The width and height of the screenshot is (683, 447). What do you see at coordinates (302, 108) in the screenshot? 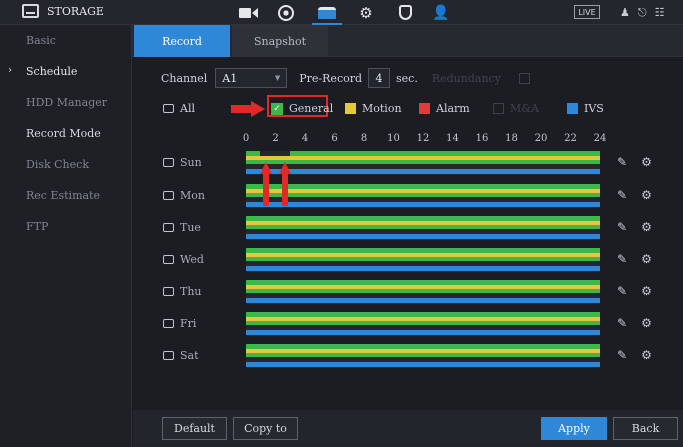
I see `legend-general: ✓ General` at bounding box center [302, 108].